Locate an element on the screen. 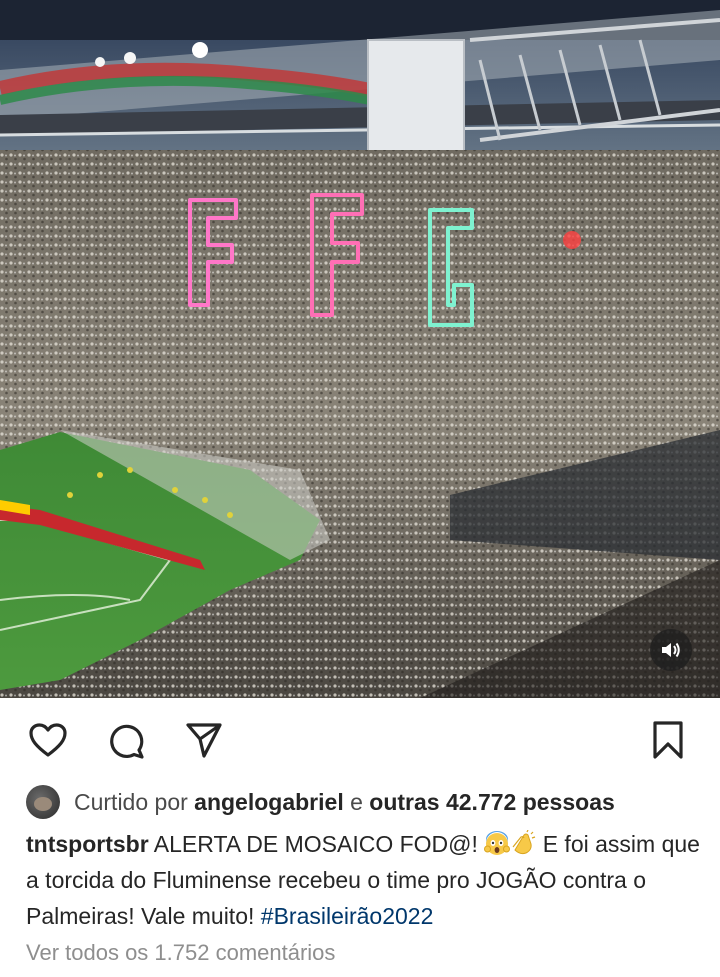 The image size is (720, 977). comment-icon is located at coordinates (127, 741).